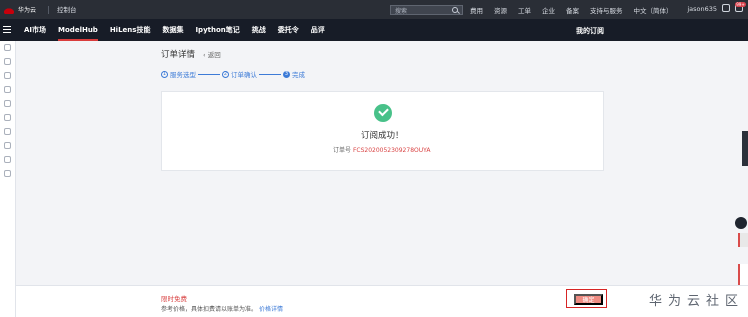 The width and height of the screenshot is (748, 317). I want to click on my-subscriptions-link: 我的订阅, so click(590, 31).